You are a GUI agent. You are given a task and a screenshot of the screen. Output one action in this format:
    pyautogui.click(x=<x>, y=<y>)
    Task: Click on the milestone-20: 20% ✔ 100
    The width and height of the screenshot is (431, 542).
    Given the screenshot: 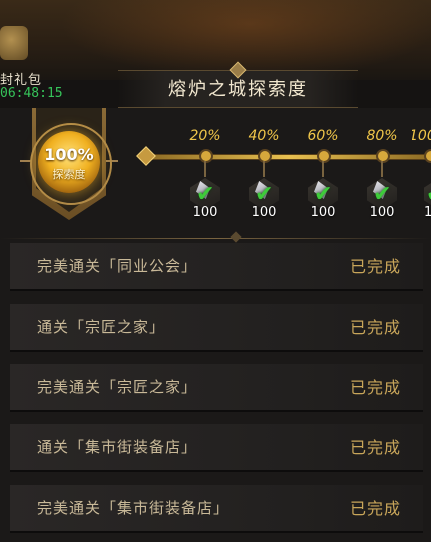 What is the action you would take?
    pyautogui.click(x=205, y=178)
    